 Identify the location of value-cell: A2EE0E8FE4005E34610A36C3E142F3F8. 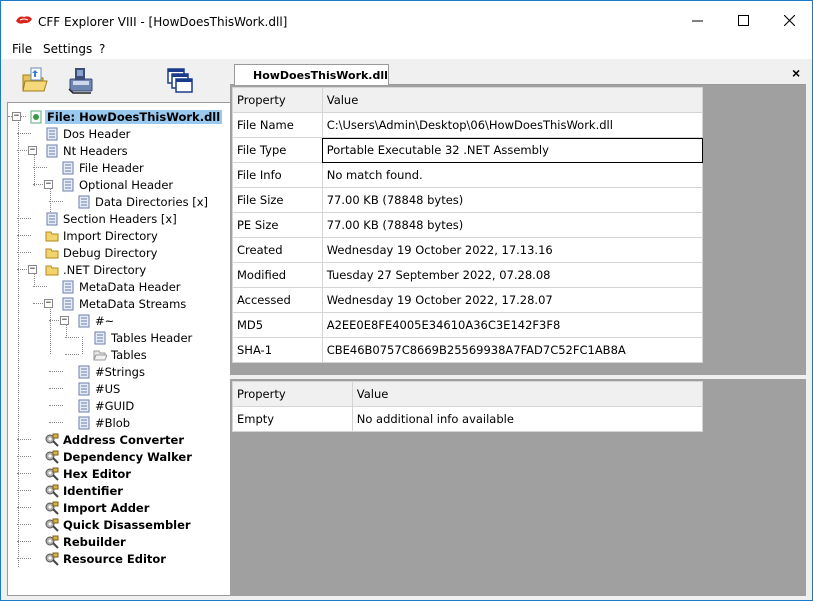
(512, 325).